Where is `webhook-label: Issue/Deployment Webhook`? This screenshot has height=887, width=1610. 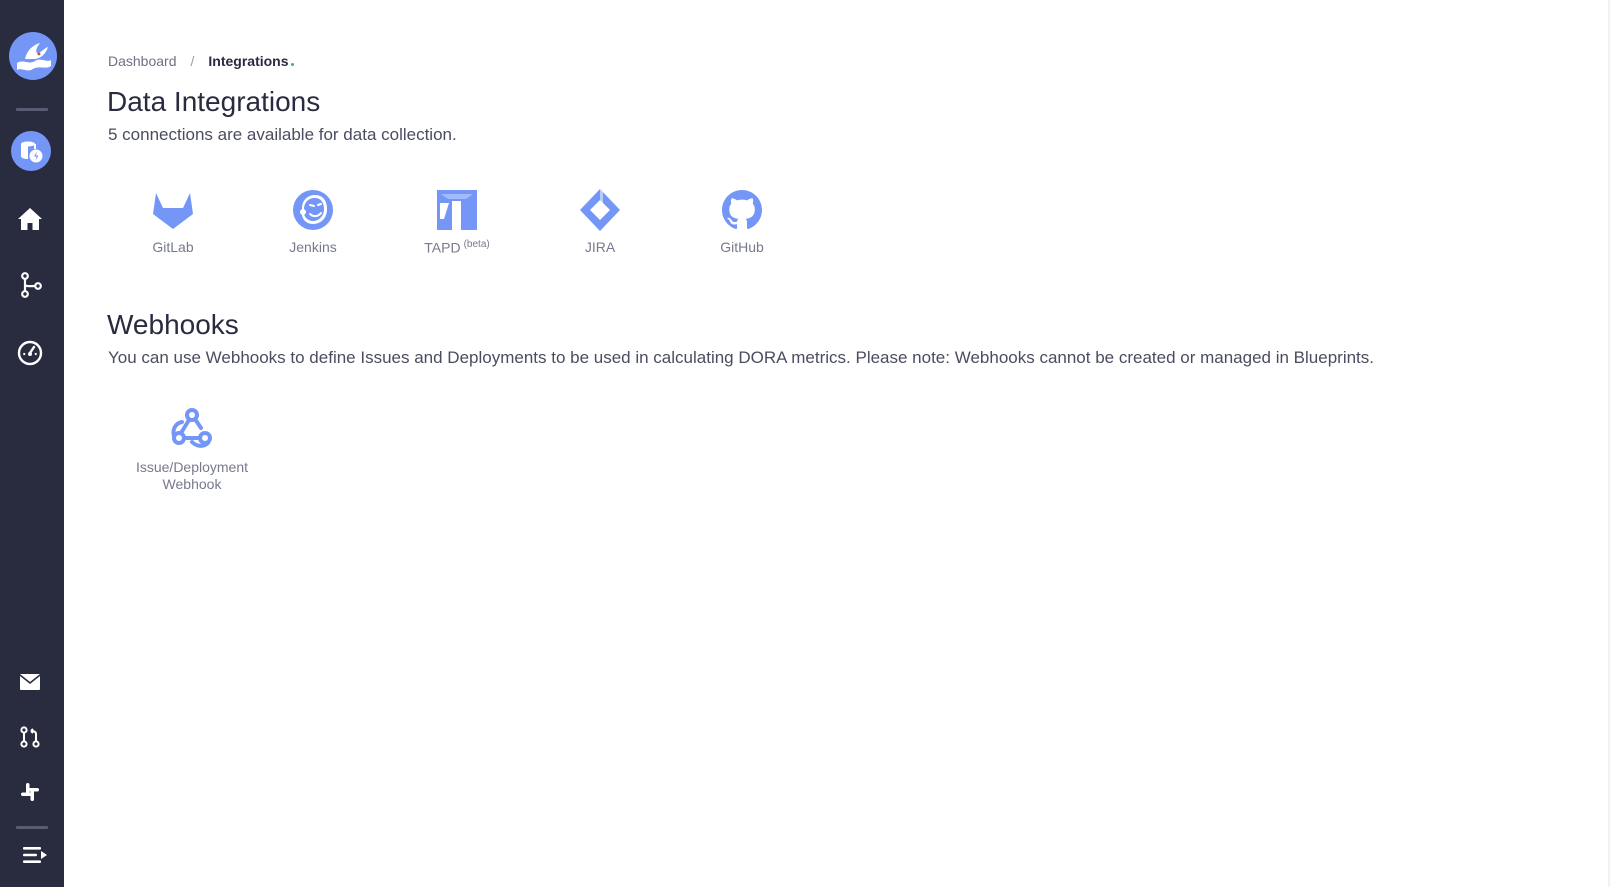
webhook-label: Issue/Deployment Webhook is located at coordinates (192, 476).